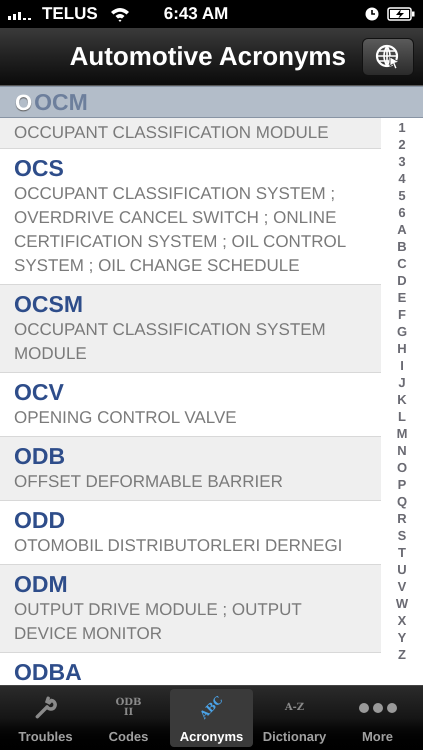  I want to click on web-button, so click(388, 57).